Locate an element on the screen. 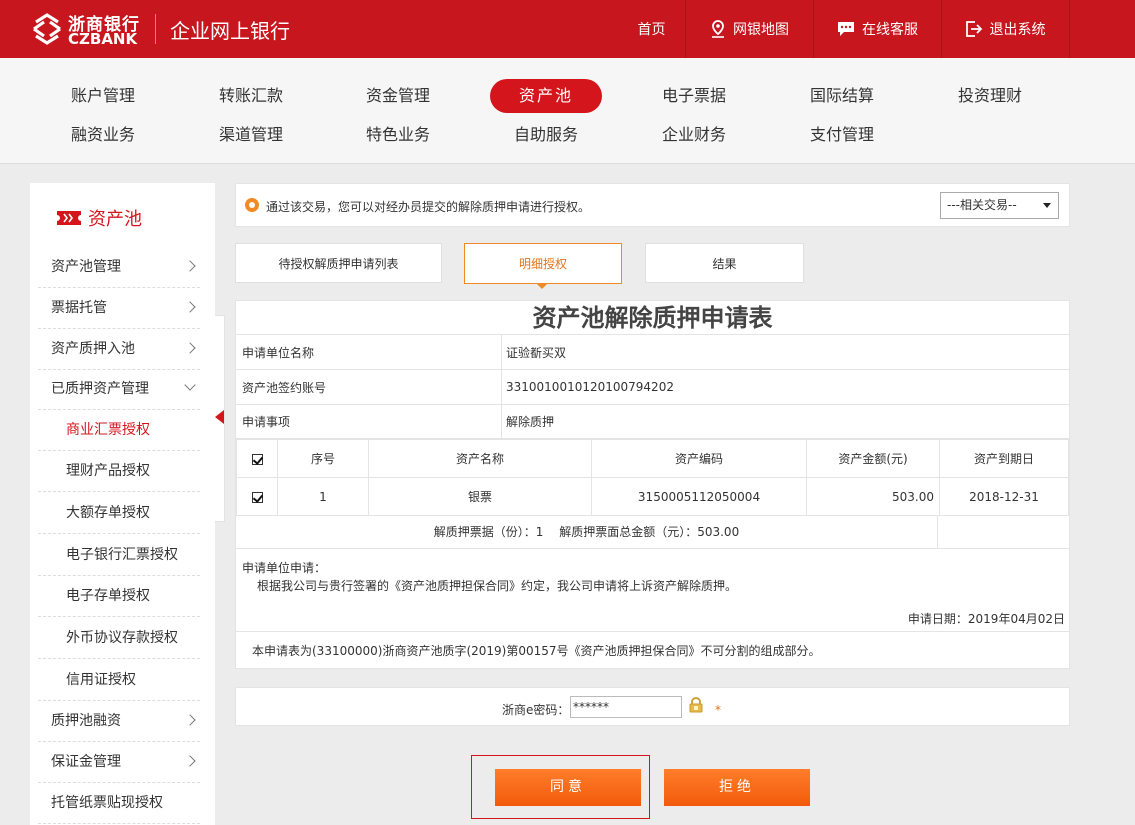 The height and width of the screenshot is (825, 1135). sidebar-item-e-deposit-auth: 电子存单授权 is located at coordinates (119, 596).